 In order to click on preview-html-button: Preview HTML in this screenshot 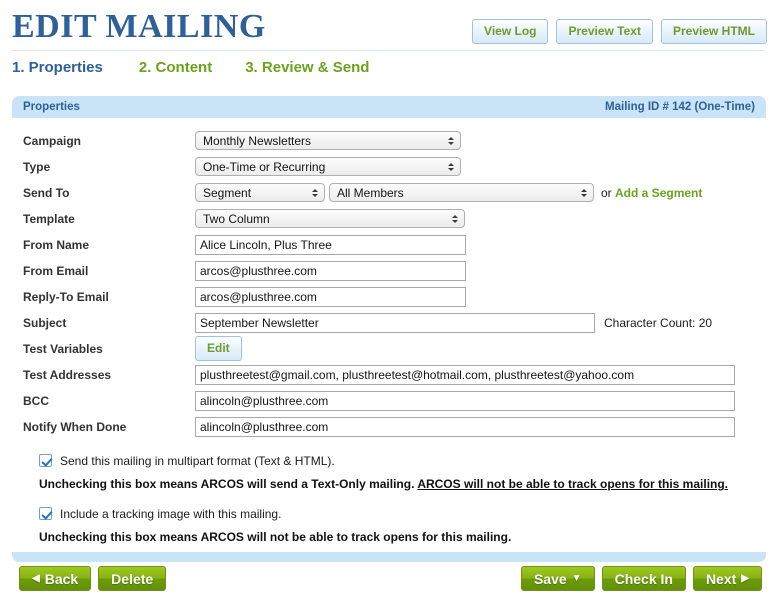, I will do `click(713, 31)`.